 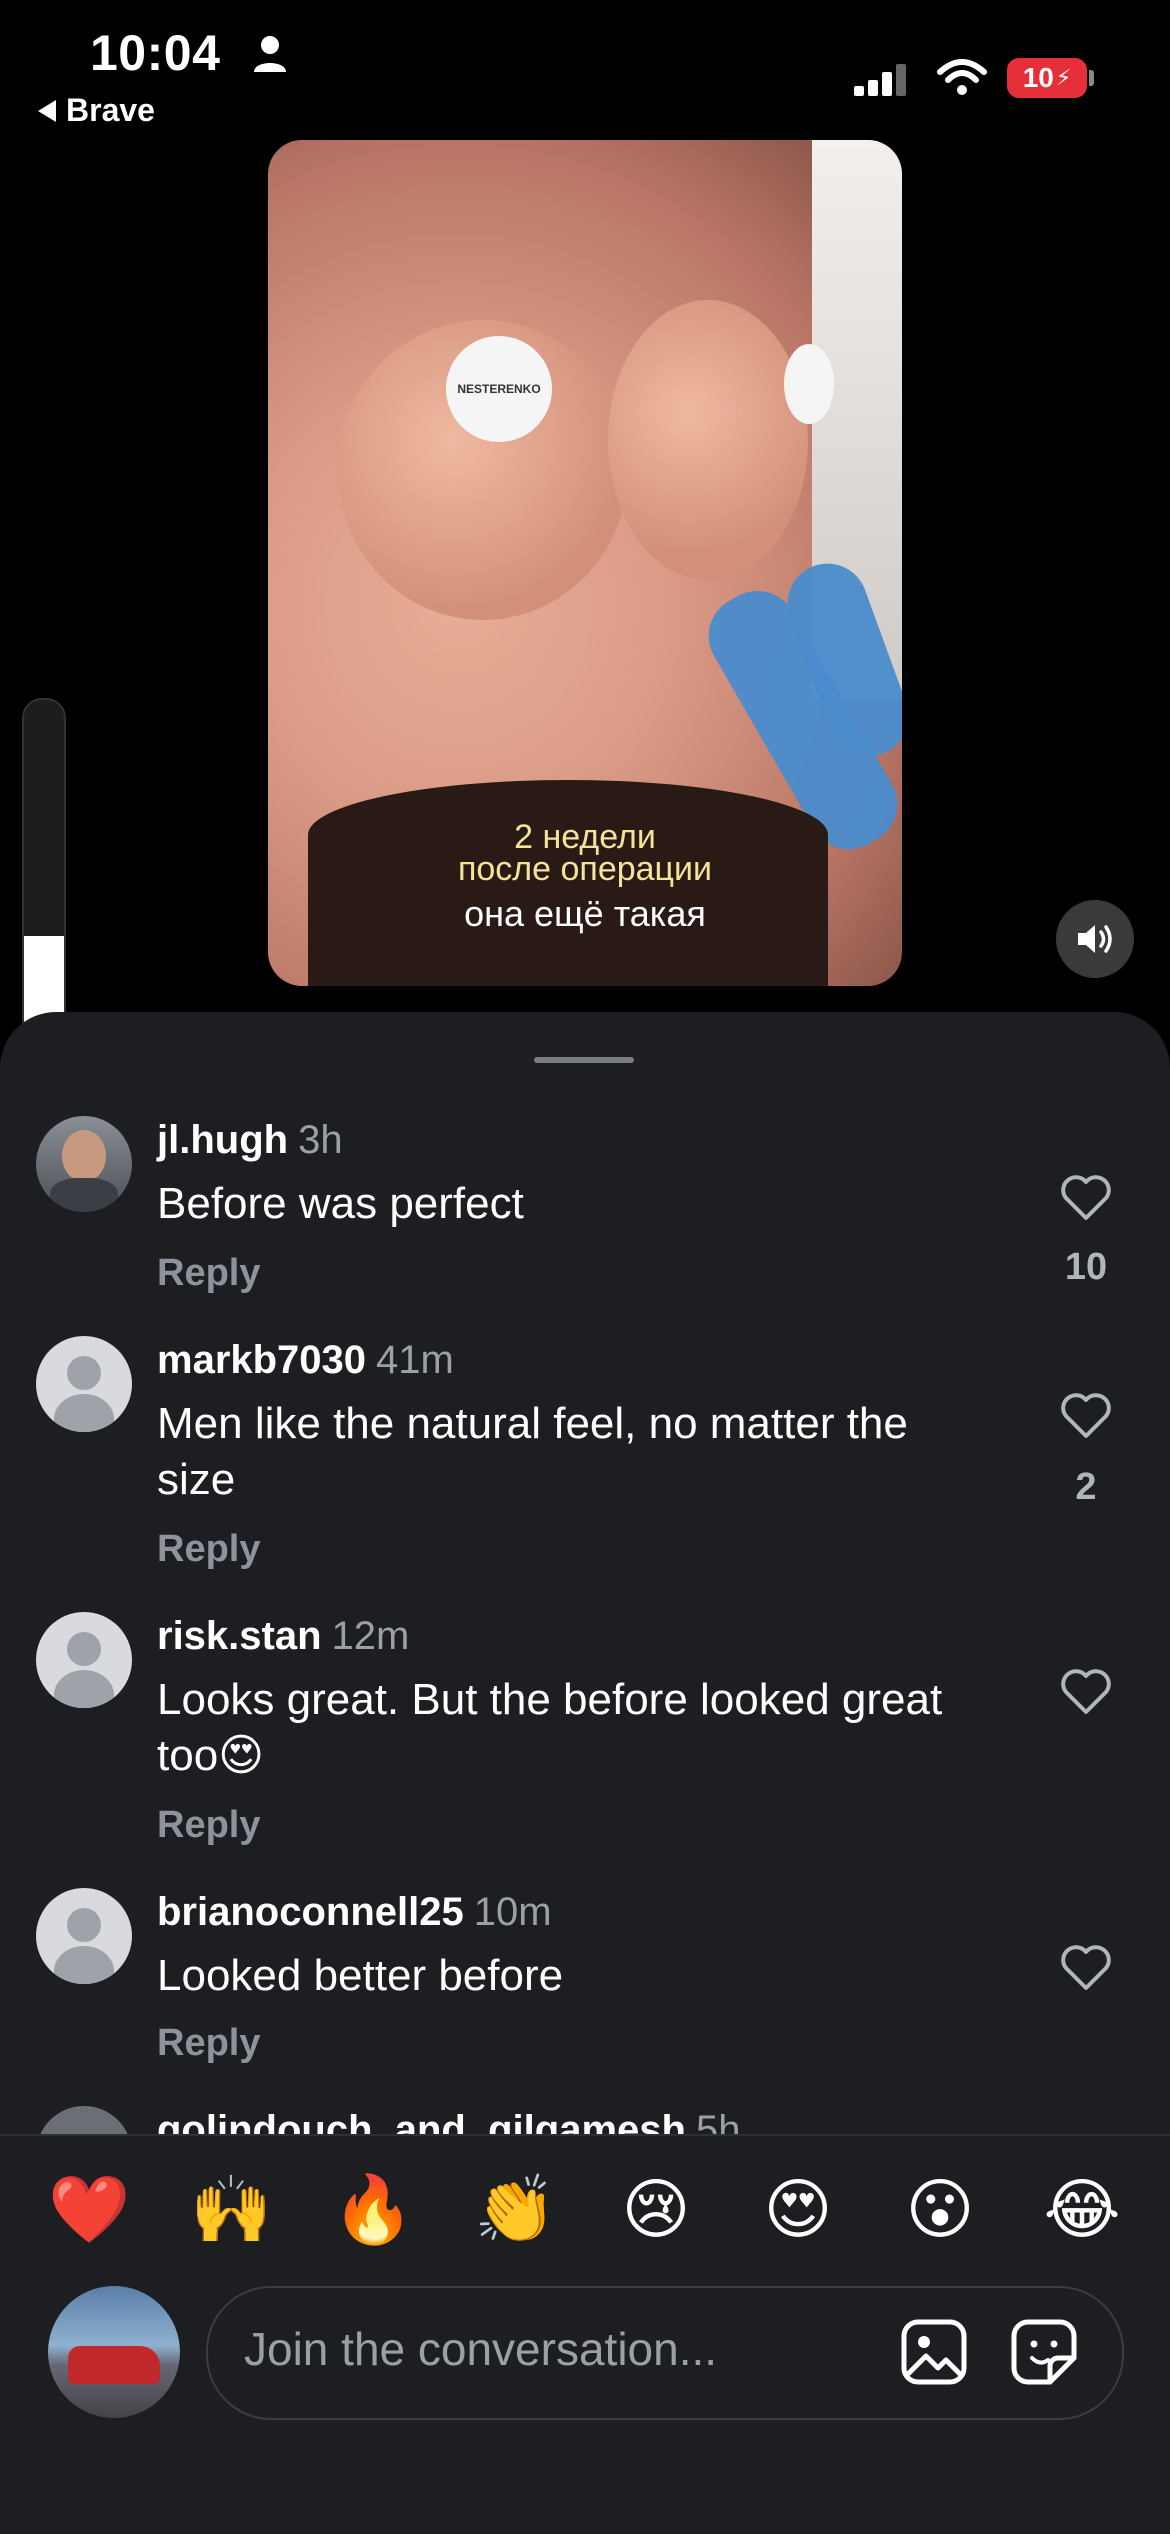 What do you see at coordinates (47, 110) in the screenshot?
I see `back-triangle-icon` at bounding box center [47, 110].